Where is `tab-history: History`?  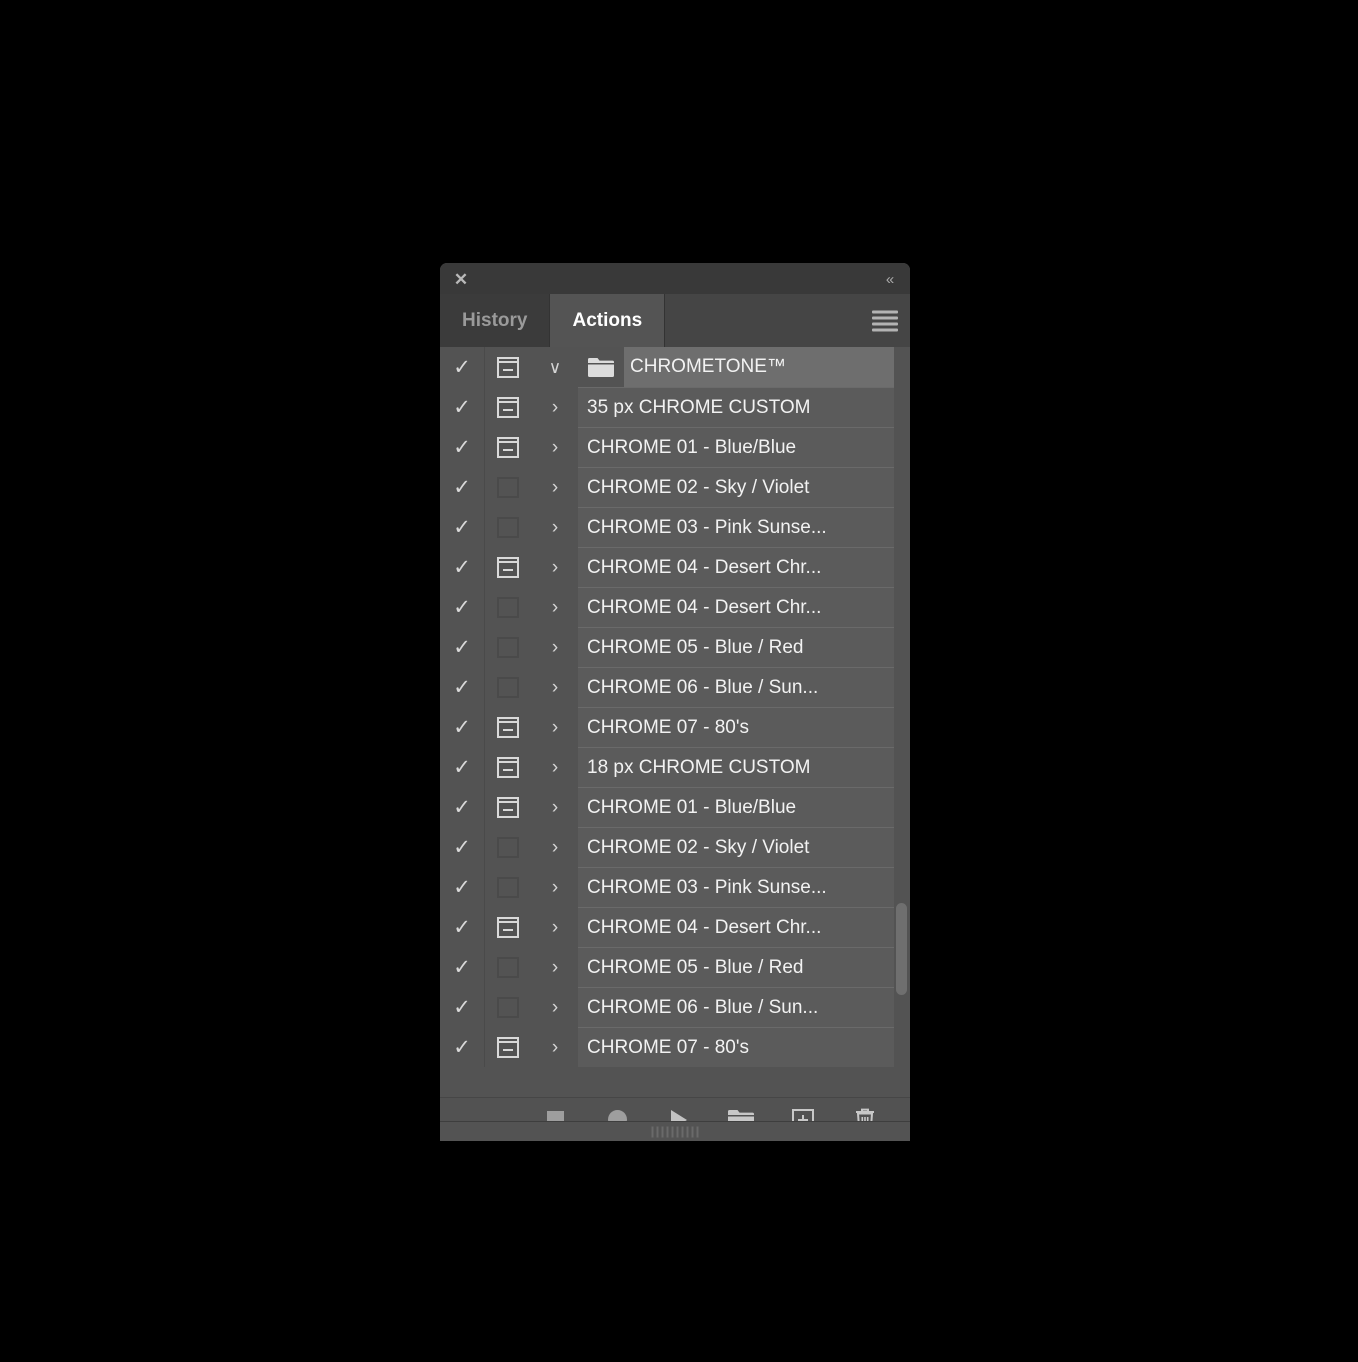
tab-history: History is located at coordinates (495, 320).